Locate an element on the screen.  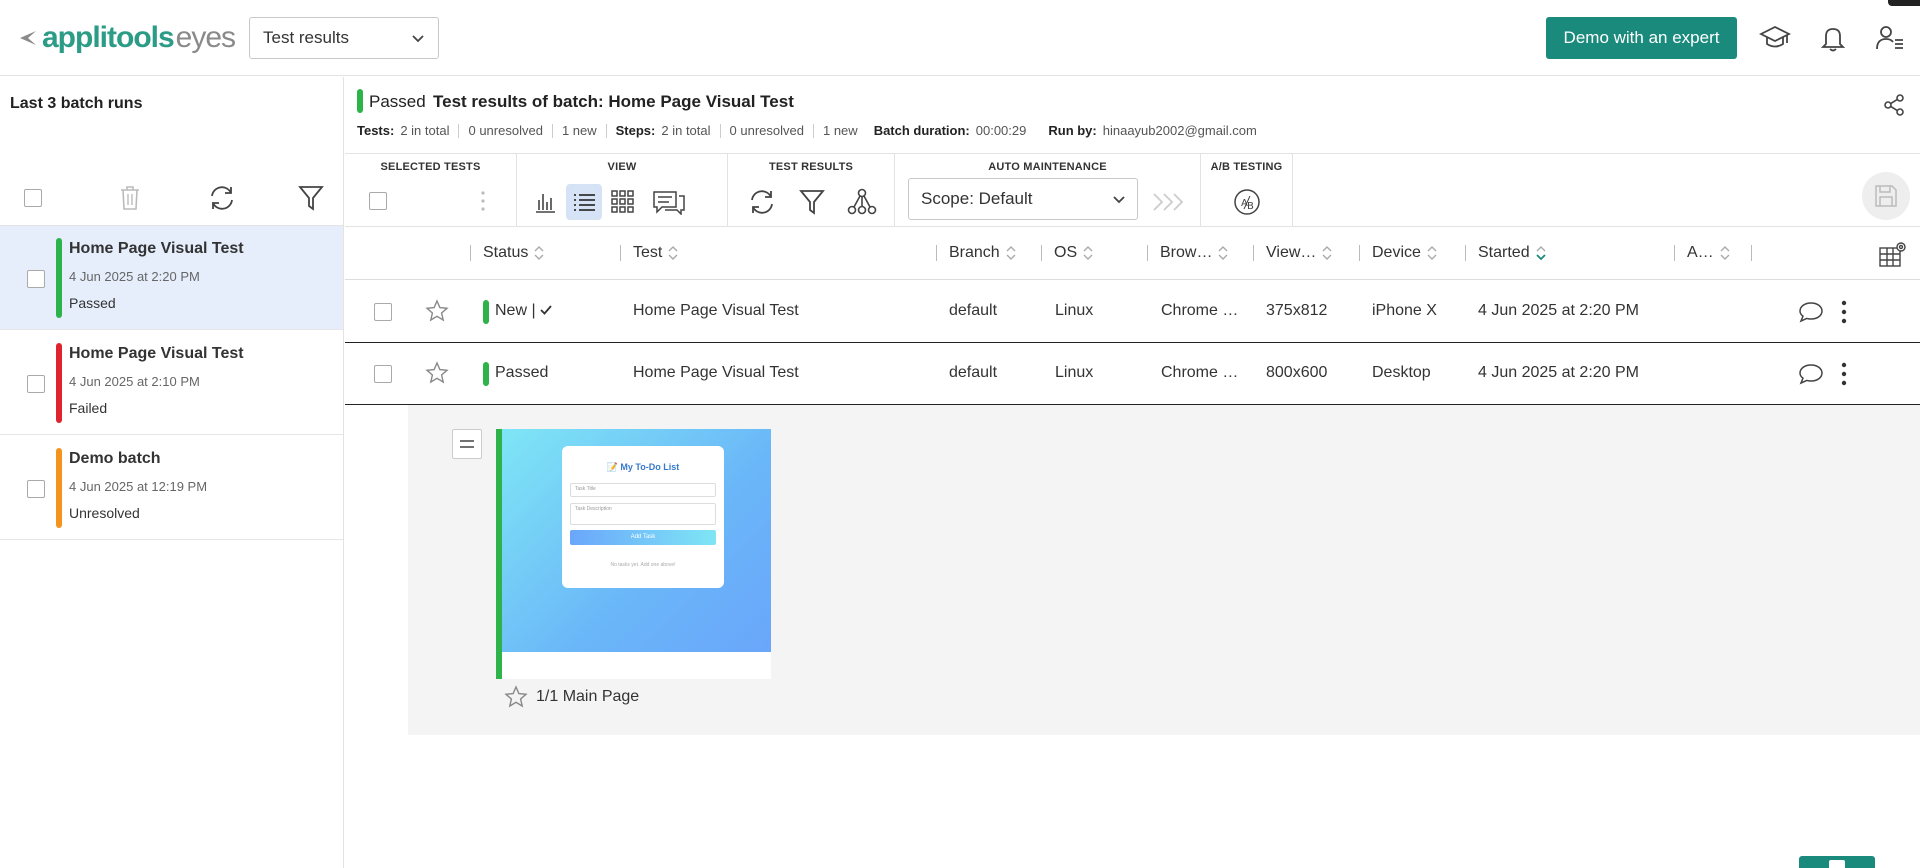
row-started: 4 Jun 2025 at 2:20 PM is located at coordinates (1558, 310).